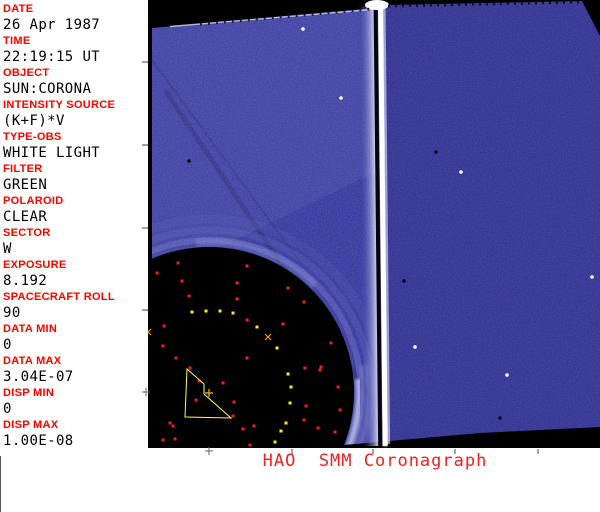 The height and width of the screenshot is (512, 600). What do you see at coordinates (35, 265) in the screenshot?
I see `field-label: EXPOSURE` at bounding box center [35, 265].